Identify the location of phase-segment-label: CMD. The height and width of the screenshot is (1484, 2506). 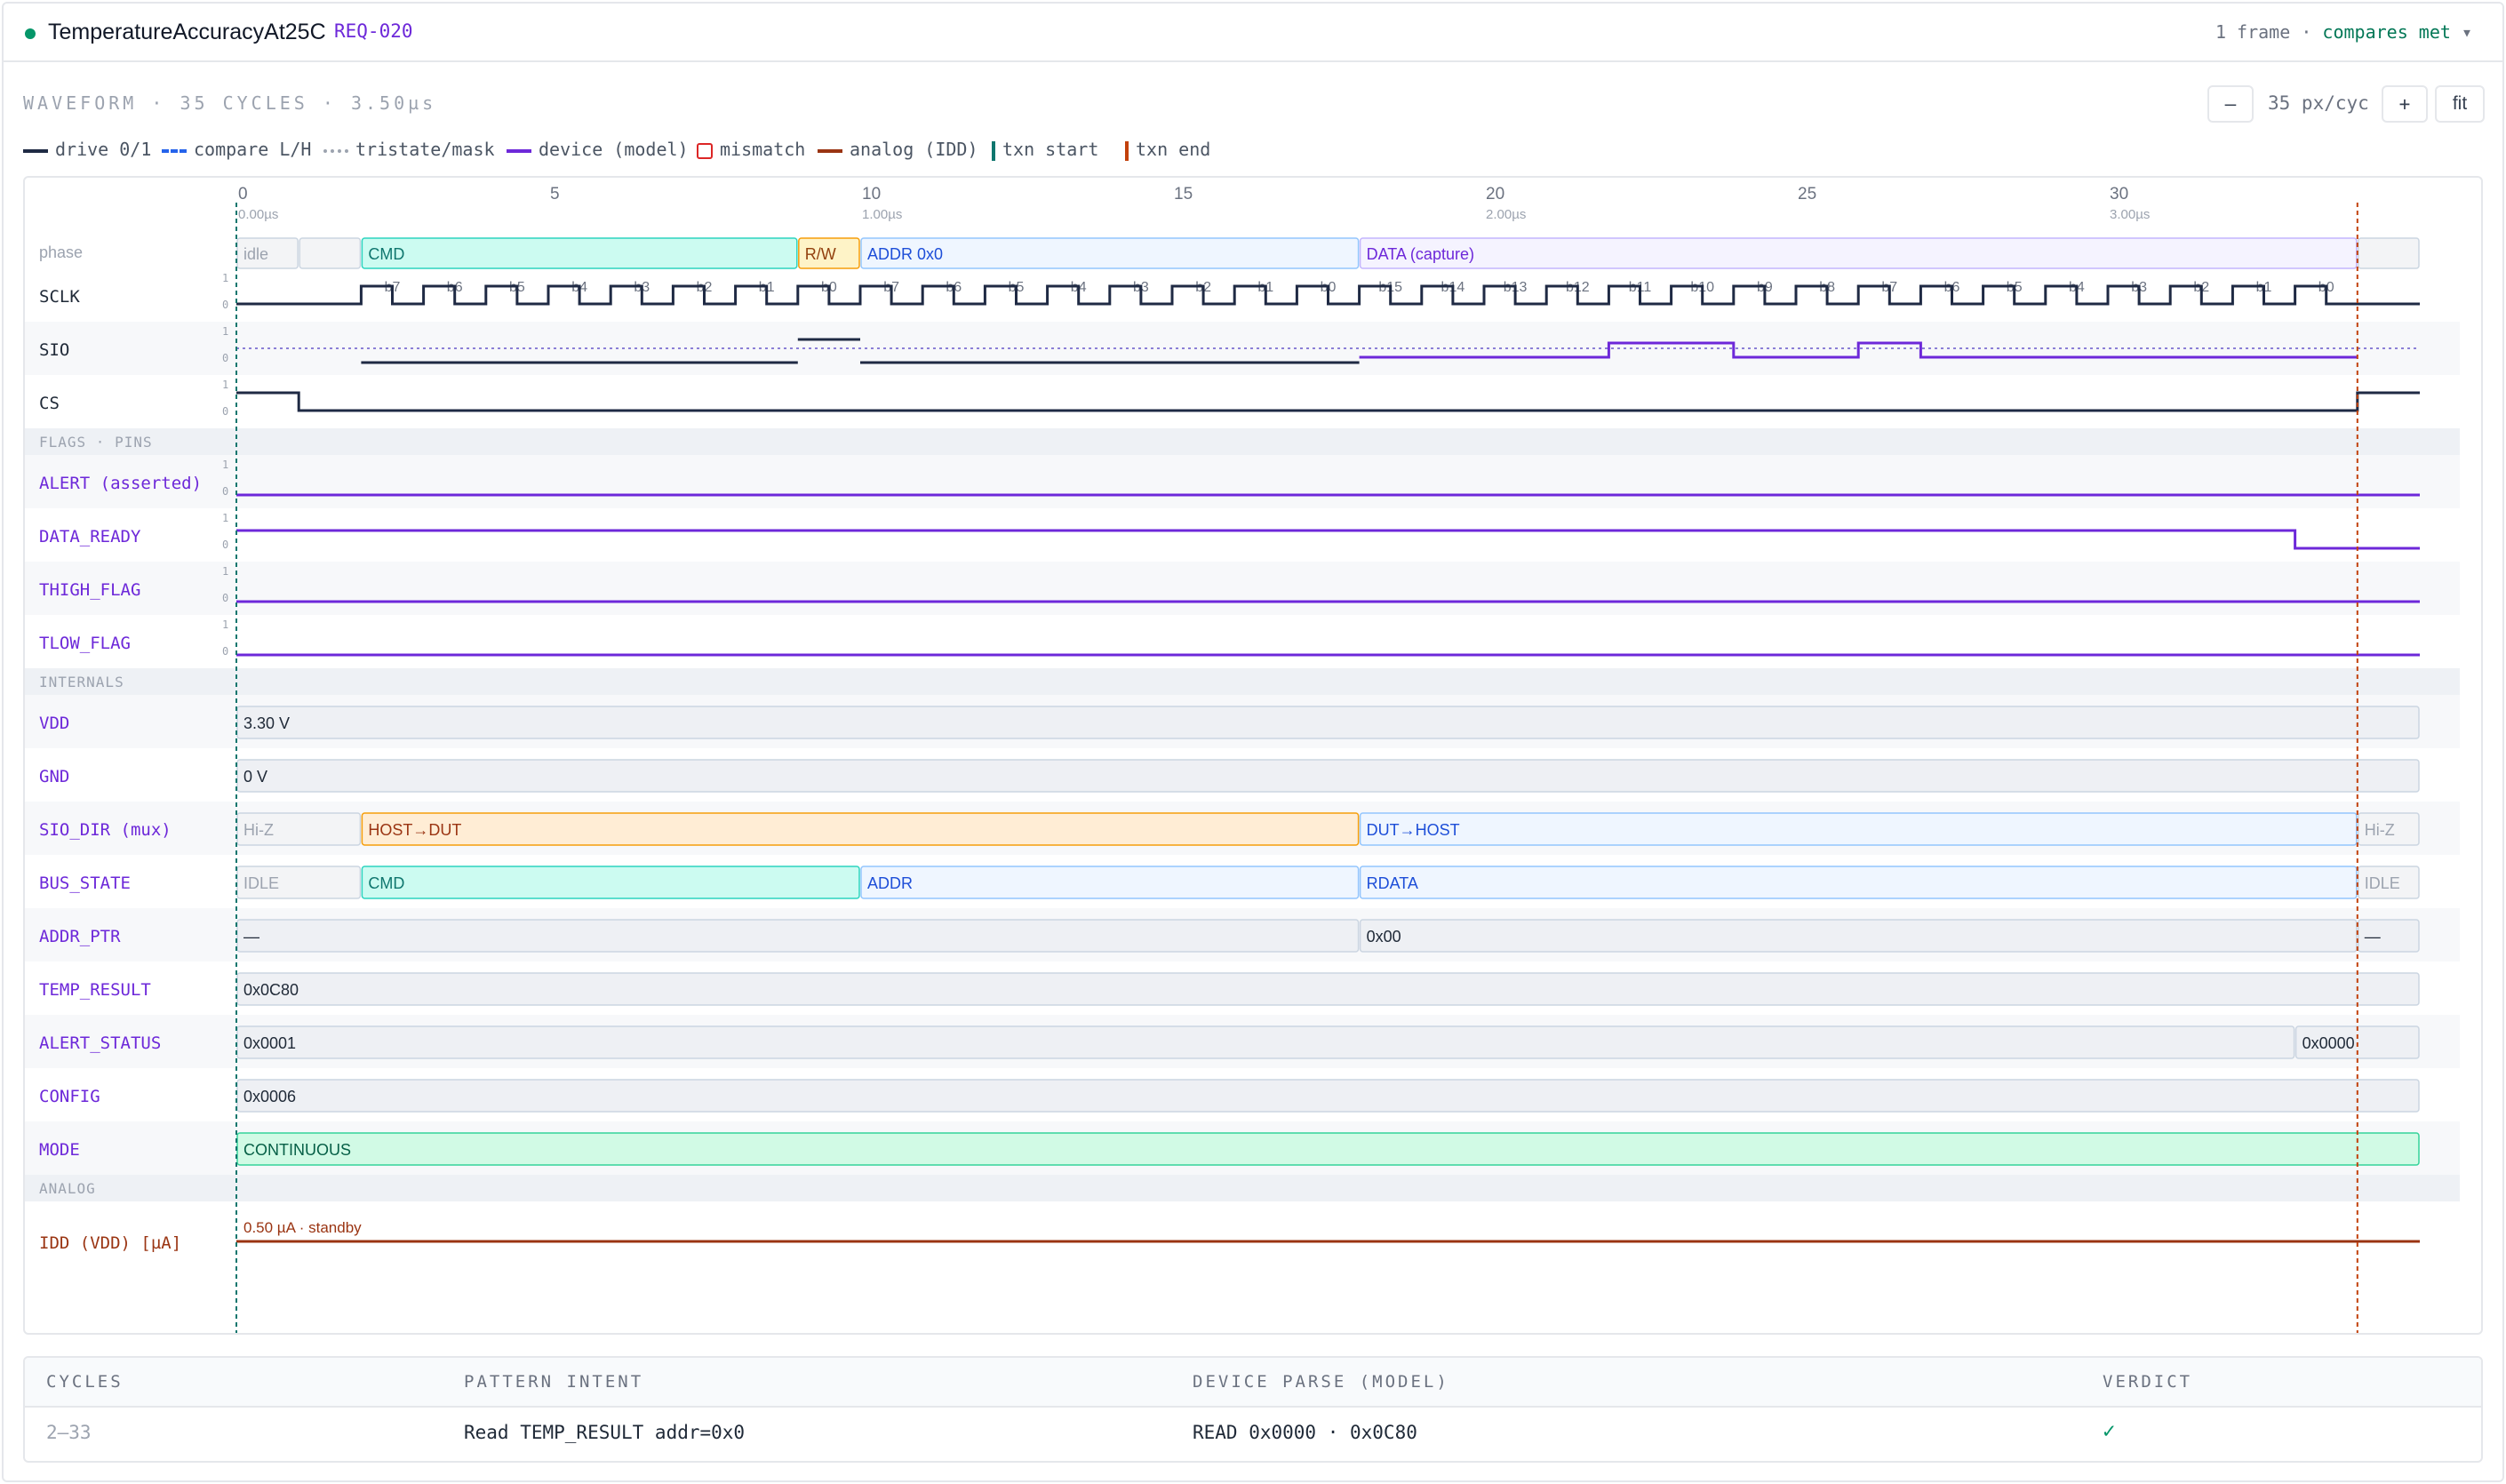
(386, 254).